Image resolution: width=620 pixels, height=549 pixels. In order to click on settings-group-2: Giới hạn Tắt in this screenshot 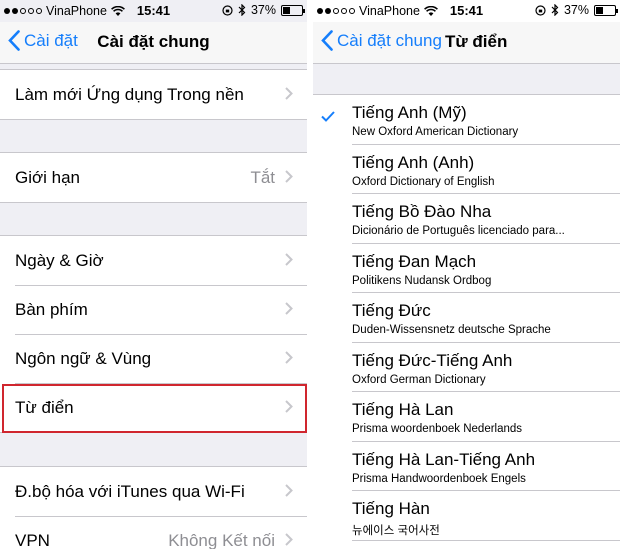, I will do `click(153, 177)`.